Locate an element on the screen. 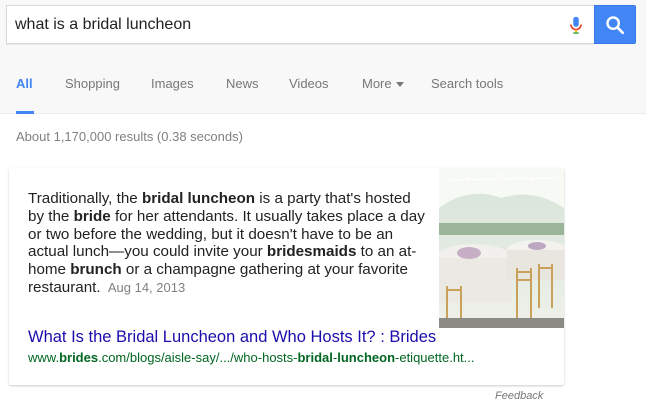 This screenshot has width=646, height=412. highlight-term: bridal luncheon is located at coordinates (198, 198).